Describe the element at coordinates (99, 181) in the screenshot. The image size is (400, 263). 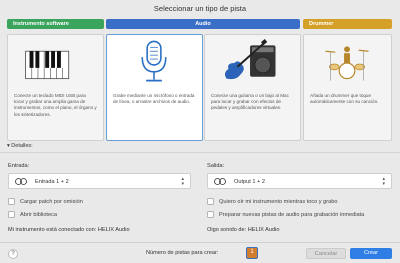
I see `input-select: Entrada 1 + 2 ▴ ▾` at that location.